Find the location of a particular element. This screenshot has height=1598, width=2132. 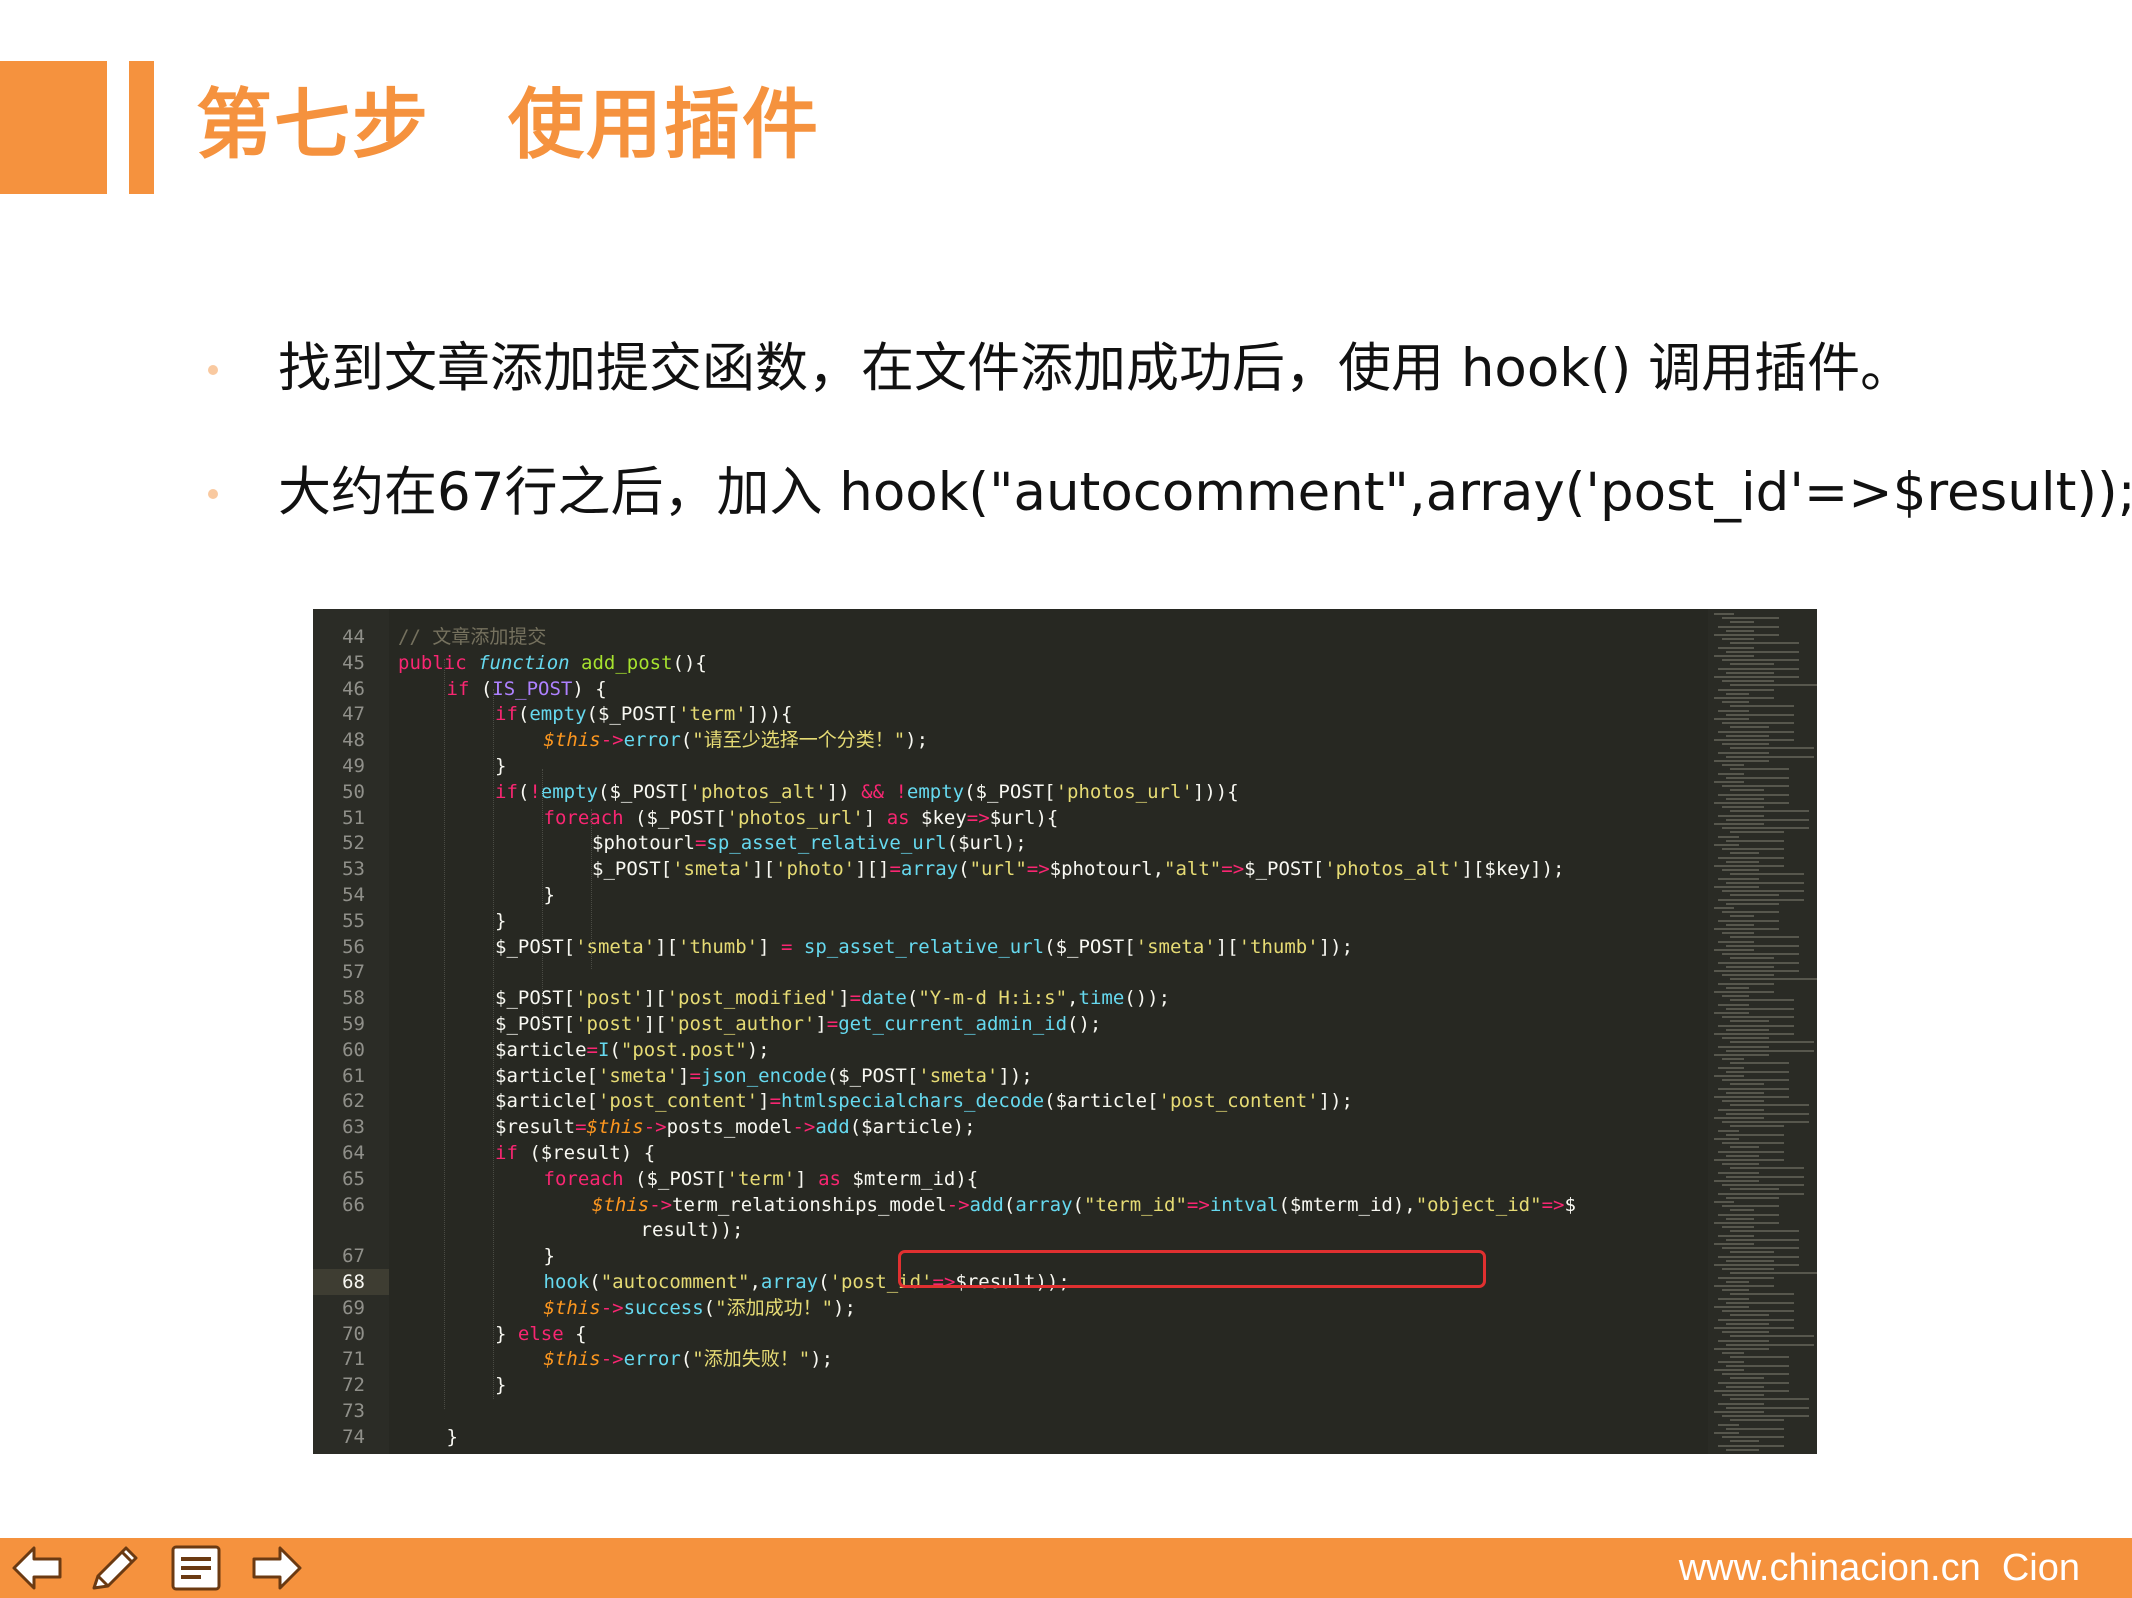

code-line: 73 is located at coordinates (1013, 1411).